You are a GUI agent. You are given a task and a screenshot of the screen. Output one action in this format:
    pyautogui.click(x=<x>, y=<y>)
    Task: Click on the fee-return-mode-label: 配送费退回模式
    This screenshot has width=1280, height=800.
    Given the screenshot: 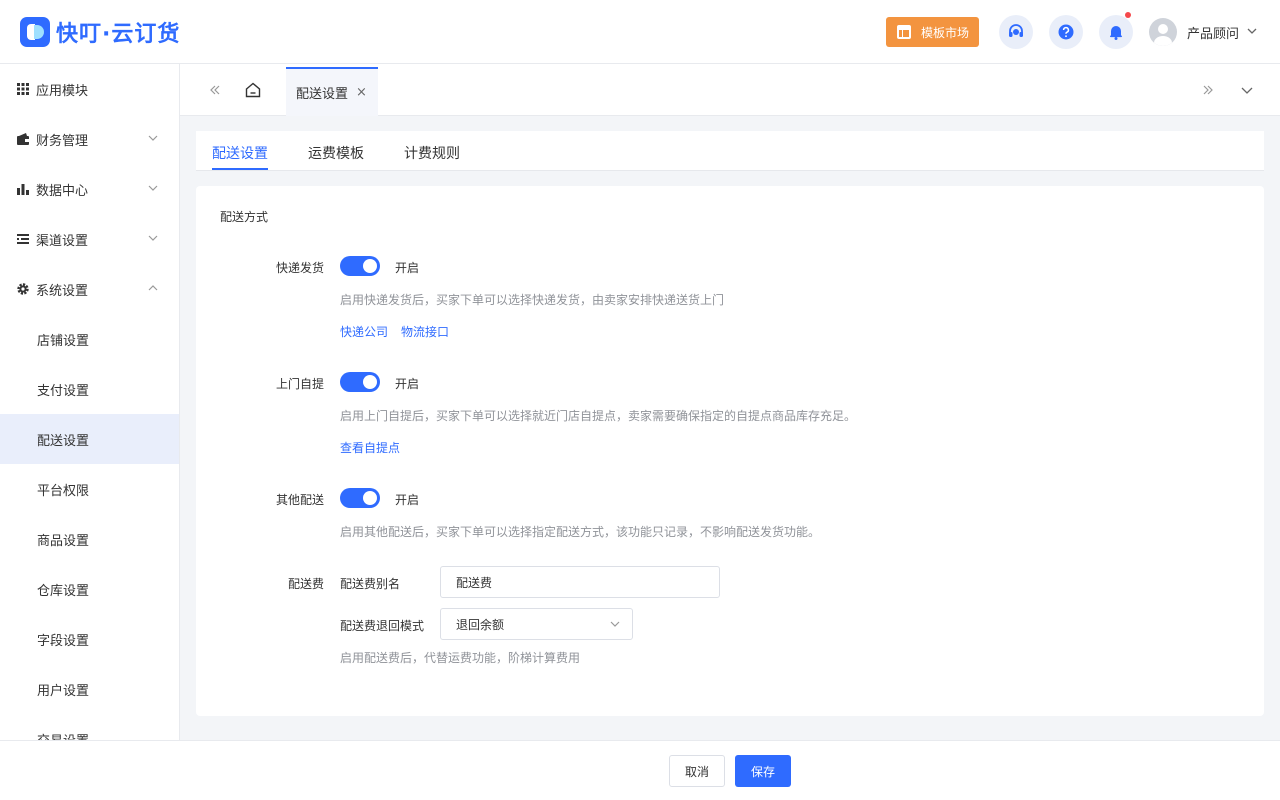 What is the action you would take?
    pyautogui.click(x=382, y=626)
    